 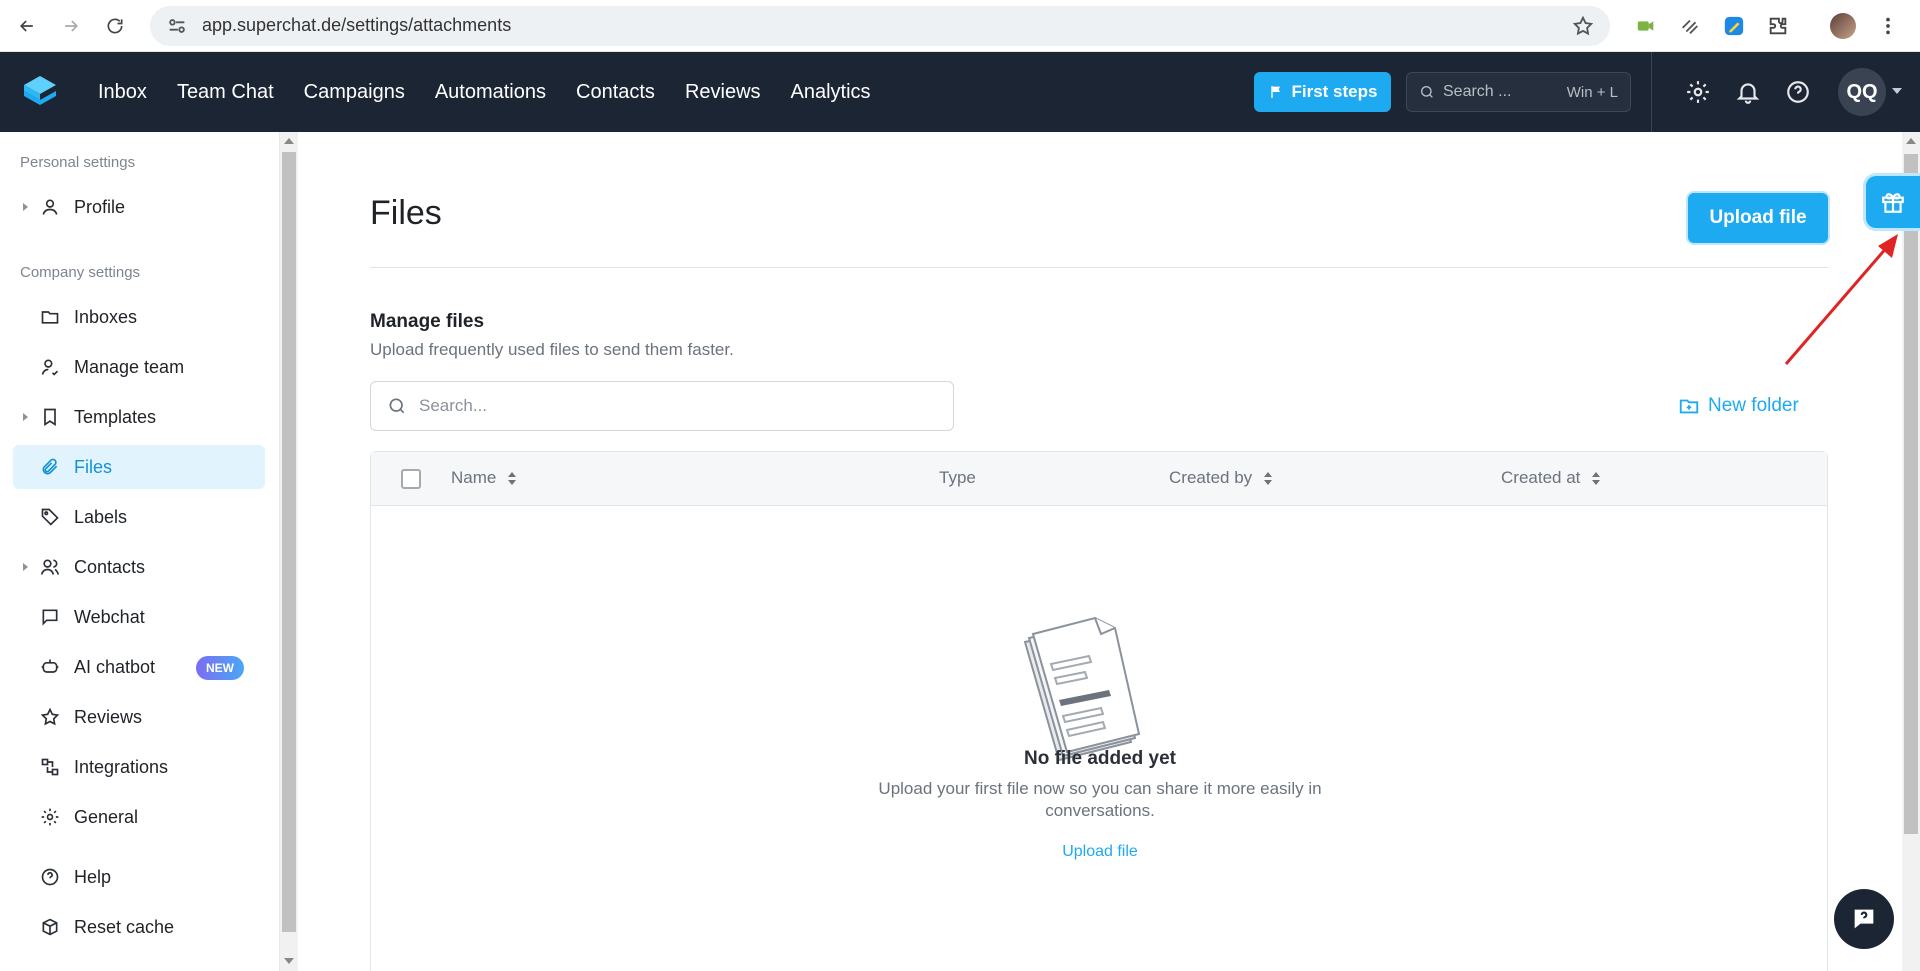 I want to click on help-icon, so click(x=1798, y=92).